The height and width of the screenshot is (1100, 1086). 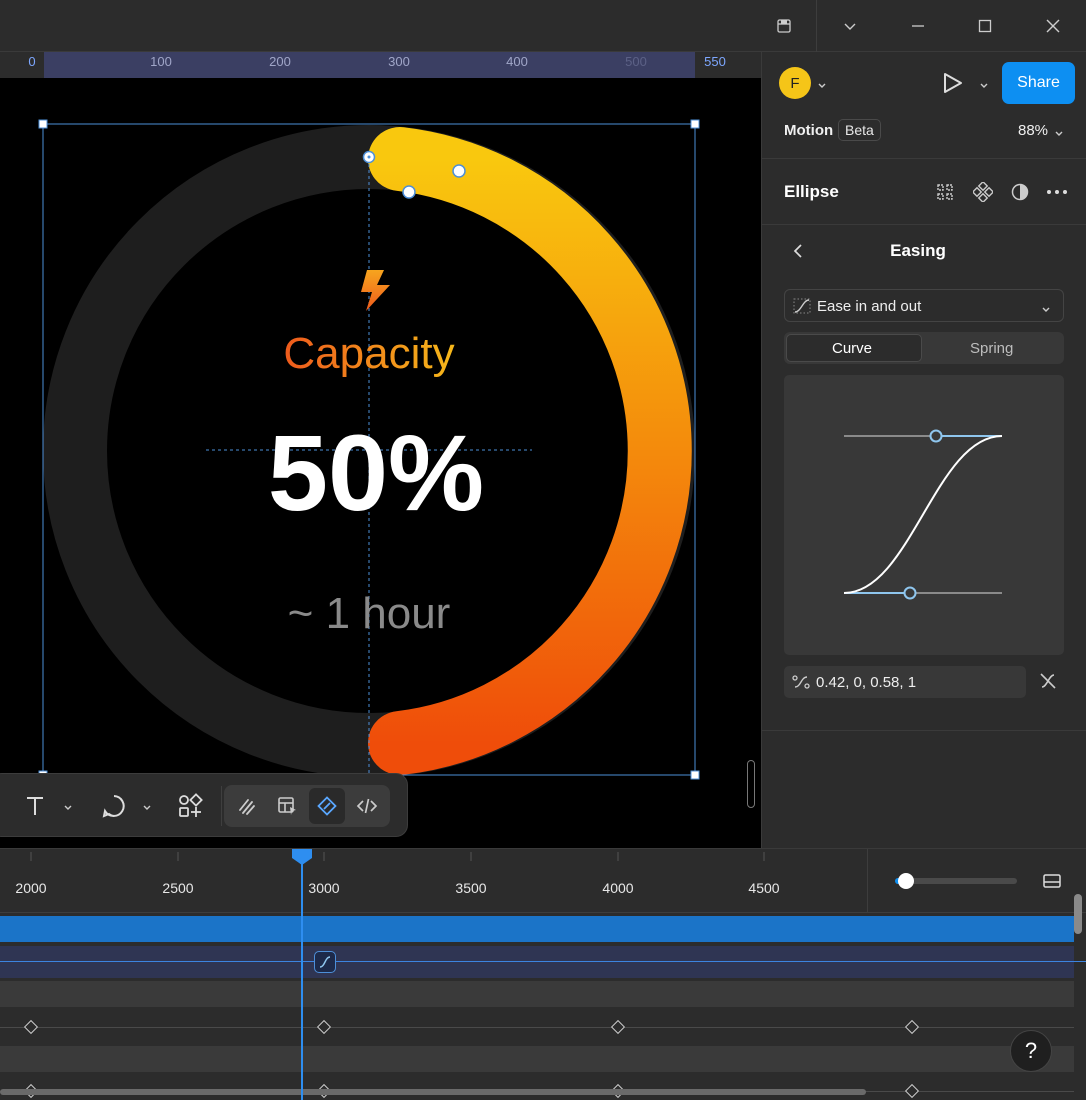 I want to click on lightning-icon, so click(x=375, y=290).